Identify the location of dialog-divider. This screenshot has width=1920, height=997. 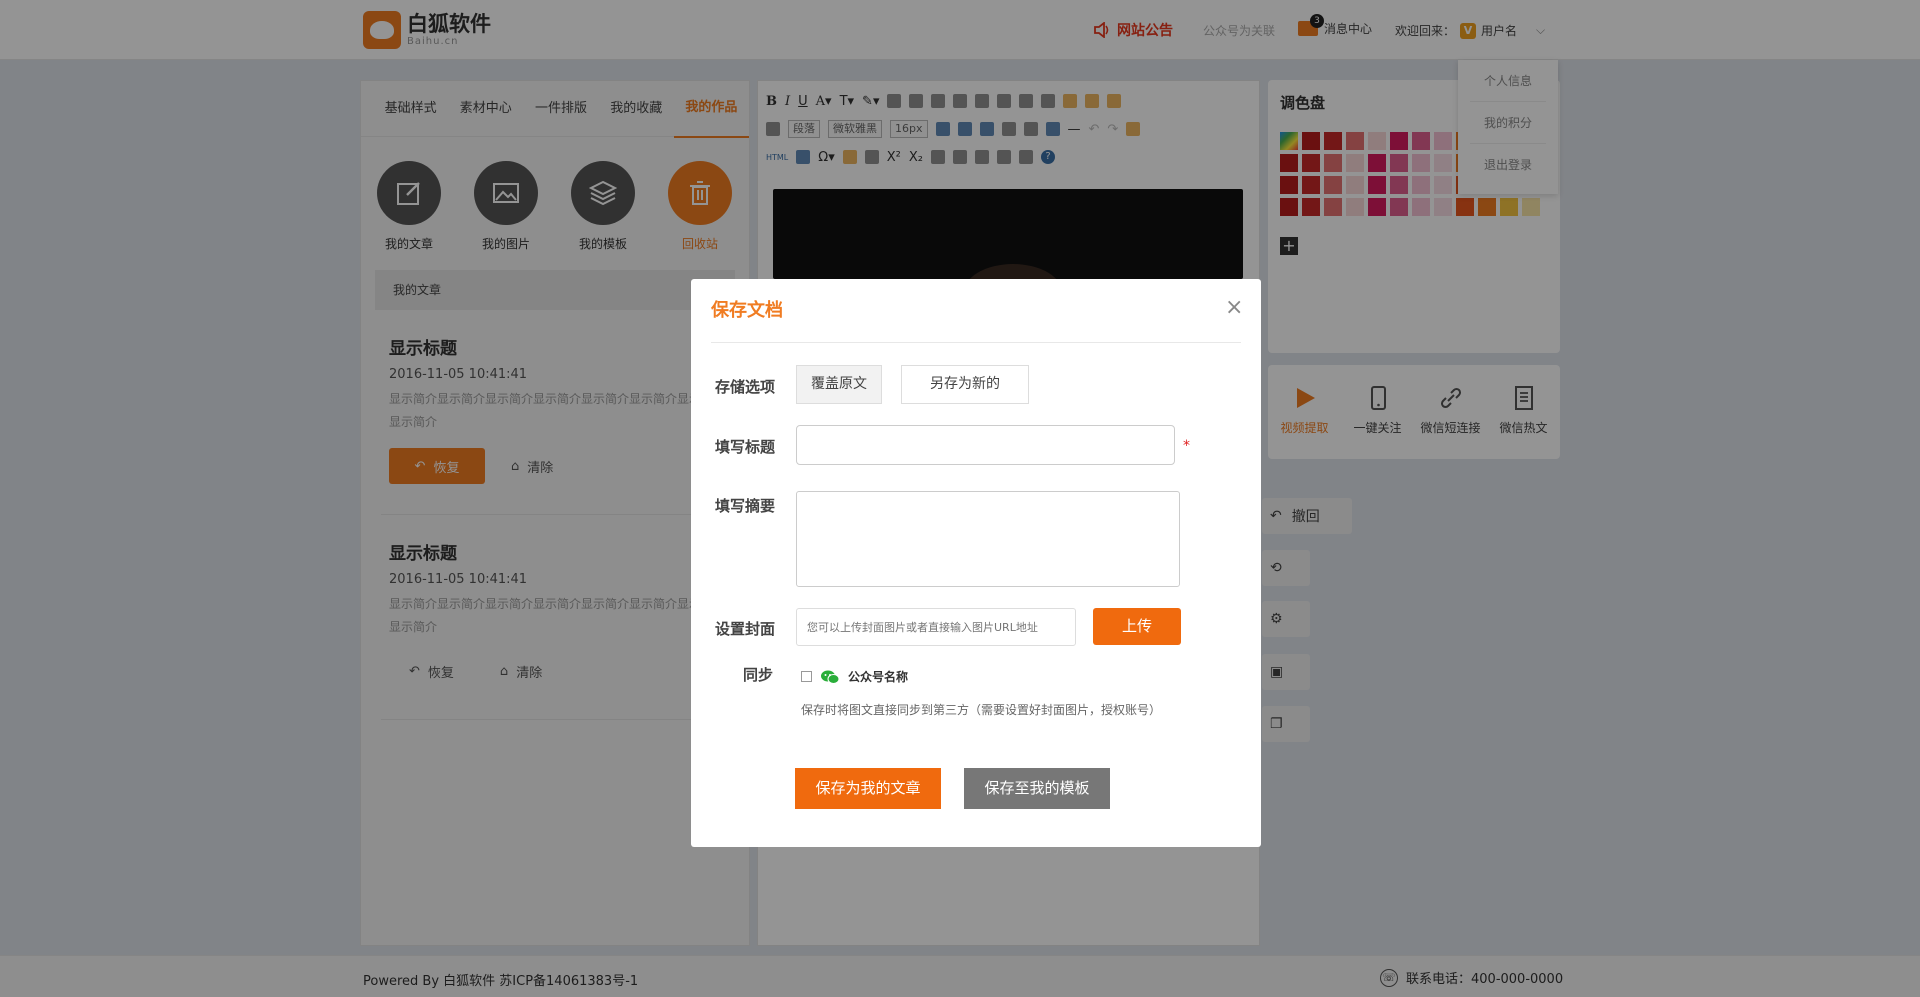
(976, 342).